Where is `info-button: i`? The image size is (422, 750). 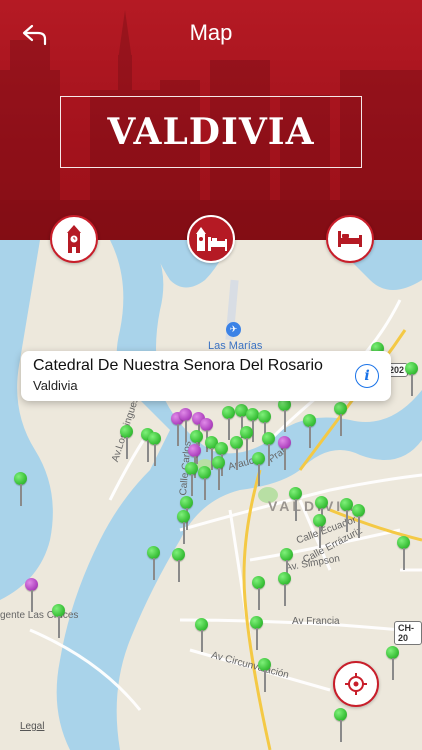 info-button: i is located at coordinates (367, 376).